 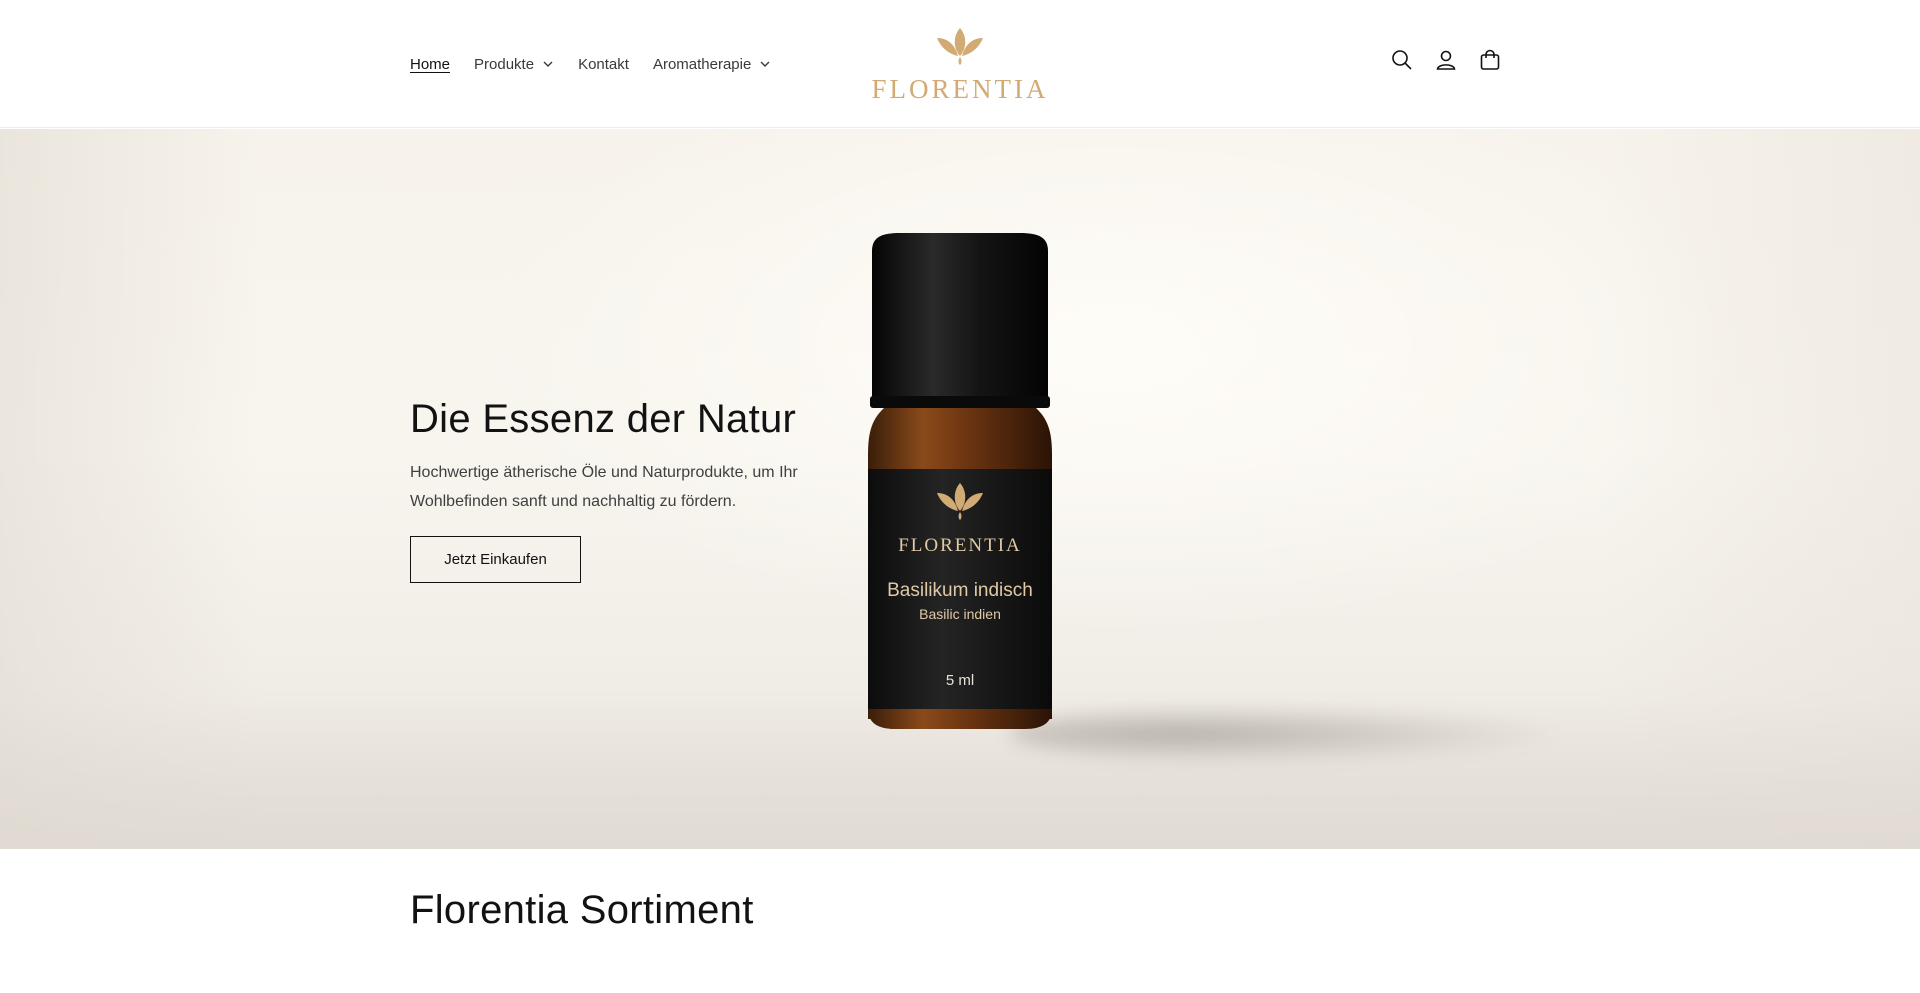 What do you see at coordinates (960, 590) in the screenshot?
I see `bottle-product-name: Basilikum indisch` at bounding box center [960, 590].